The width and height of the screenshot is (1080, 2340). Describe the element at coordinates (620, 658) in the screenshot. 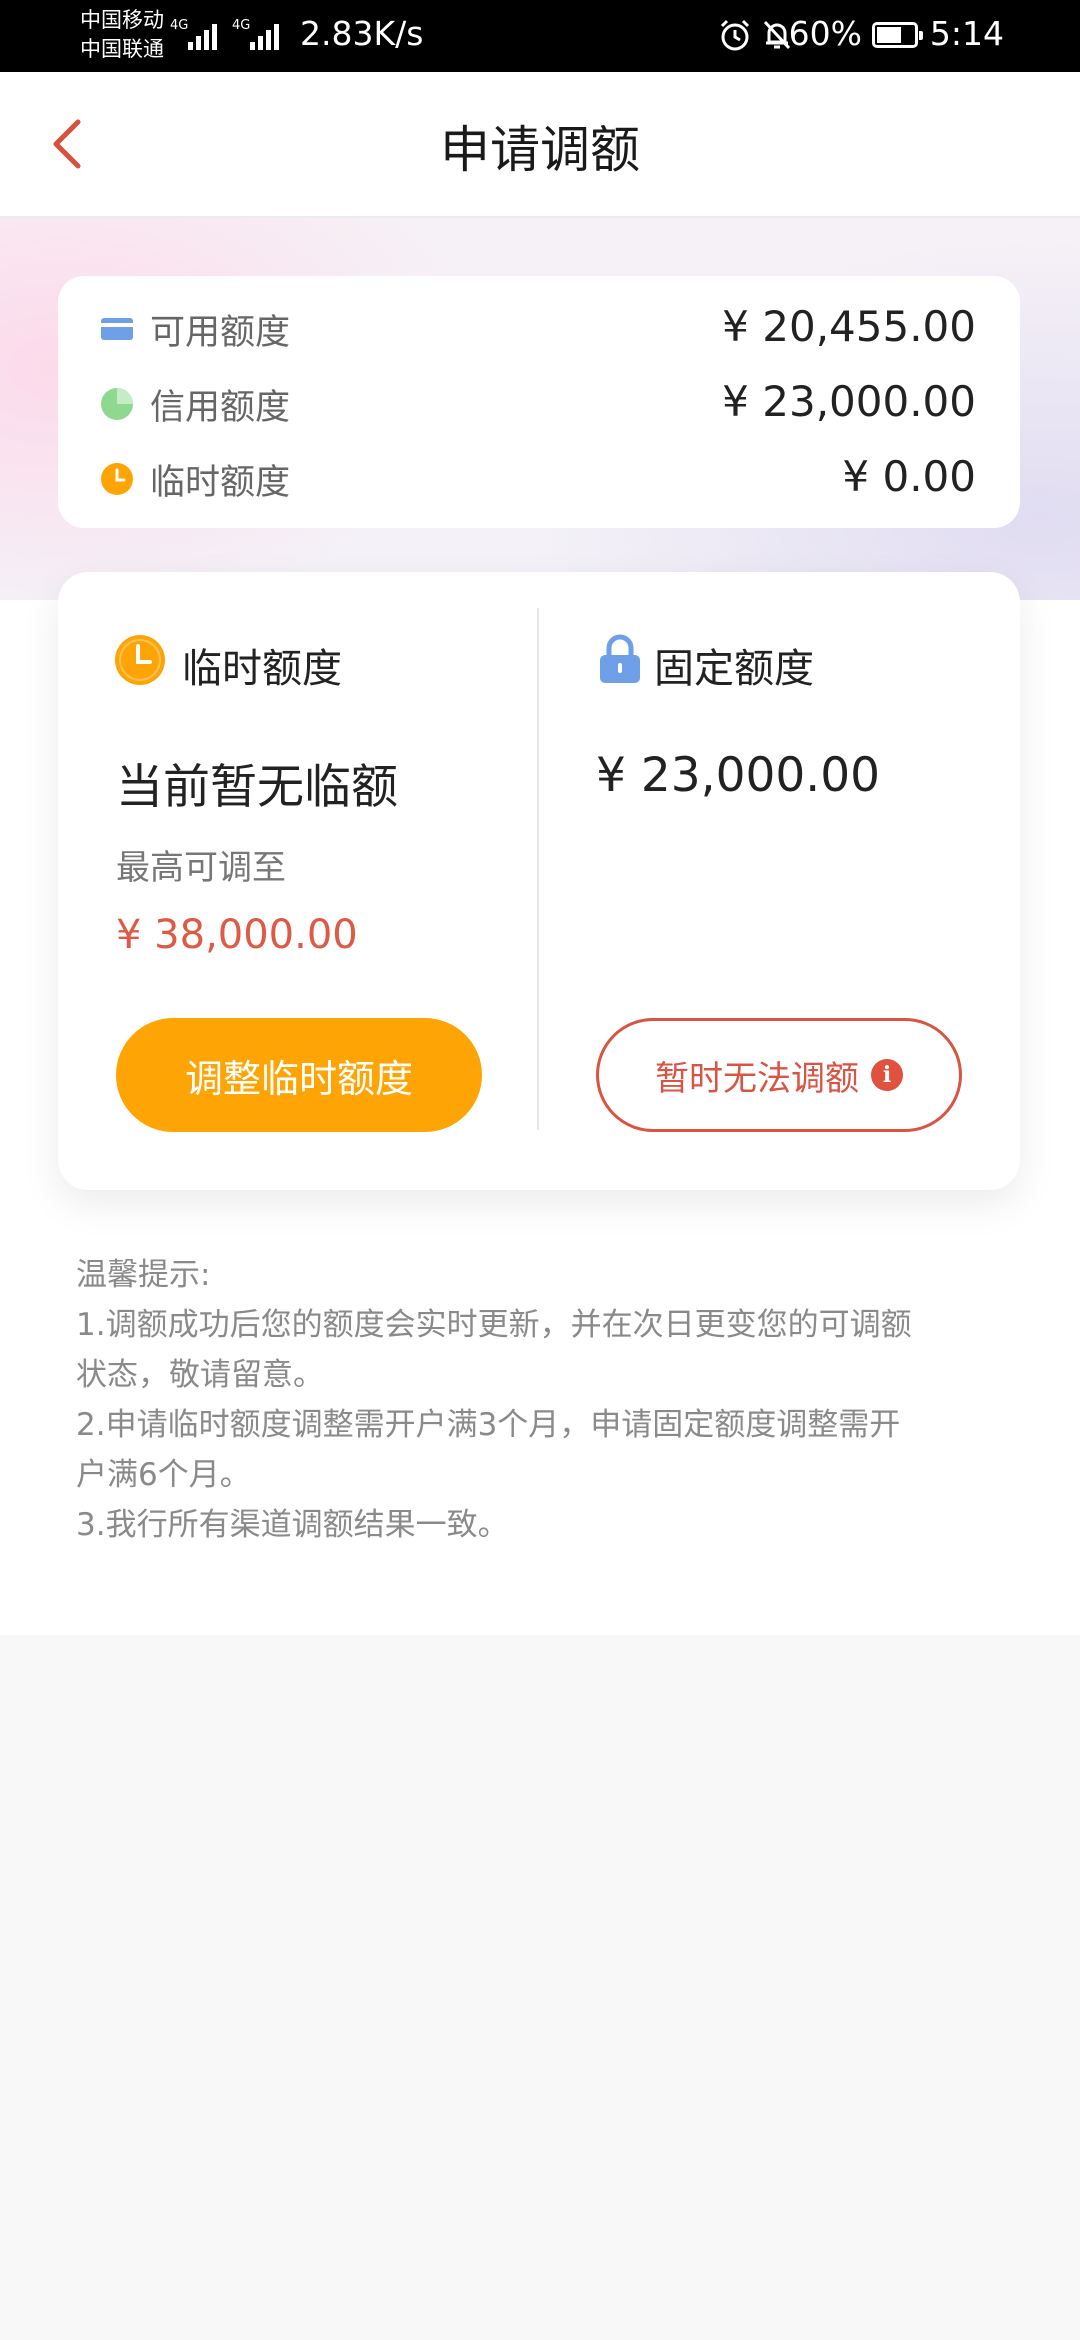

I see `lock-icon` at that location.